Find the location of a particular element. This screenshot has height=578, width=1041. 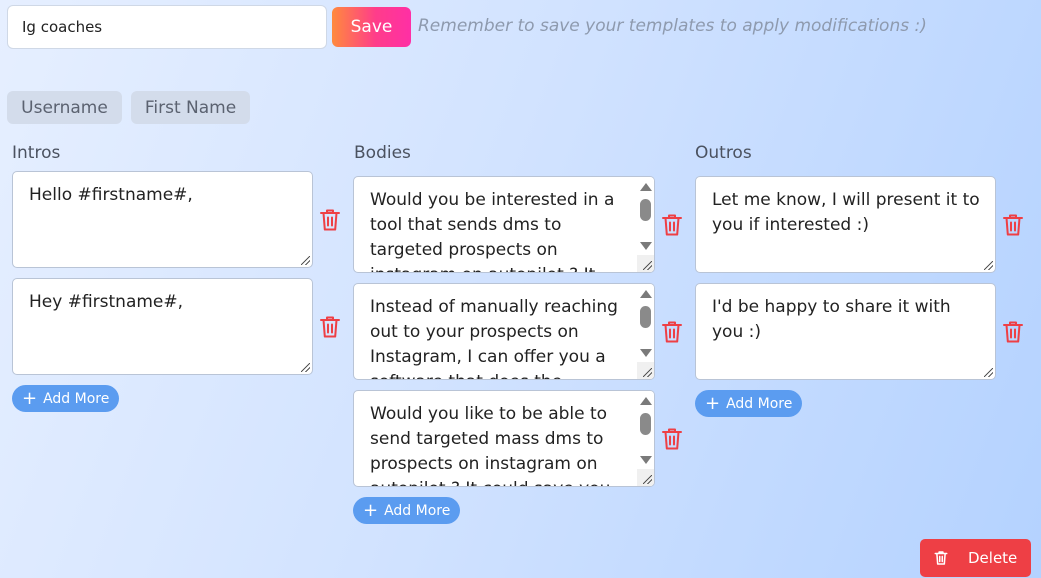

delete-label: Delete is located at coordinates (993, 558).